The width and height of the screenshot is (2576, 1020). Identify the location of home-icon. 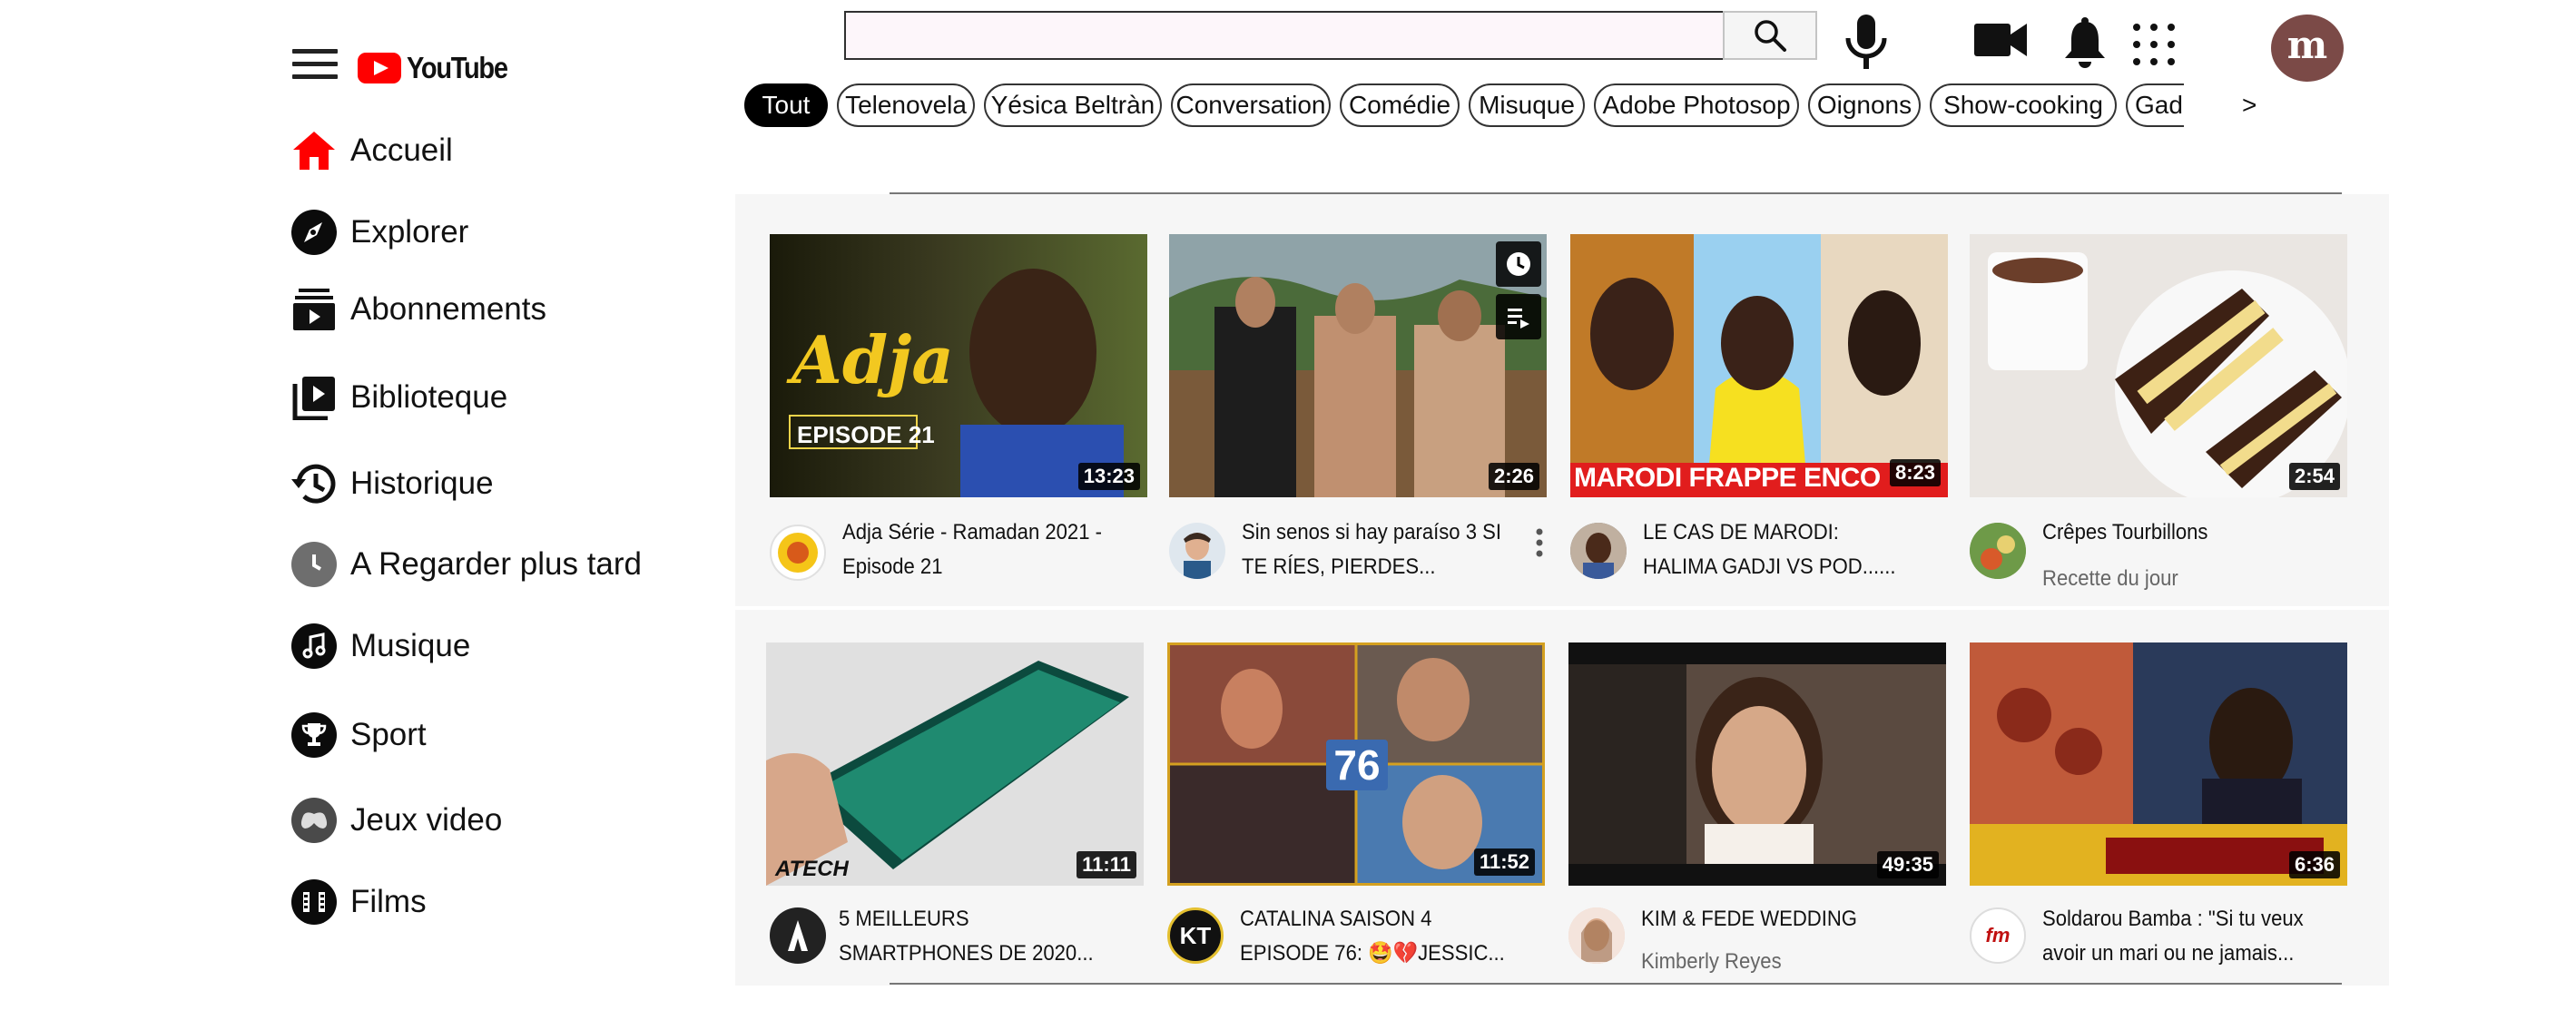
(314, 150).